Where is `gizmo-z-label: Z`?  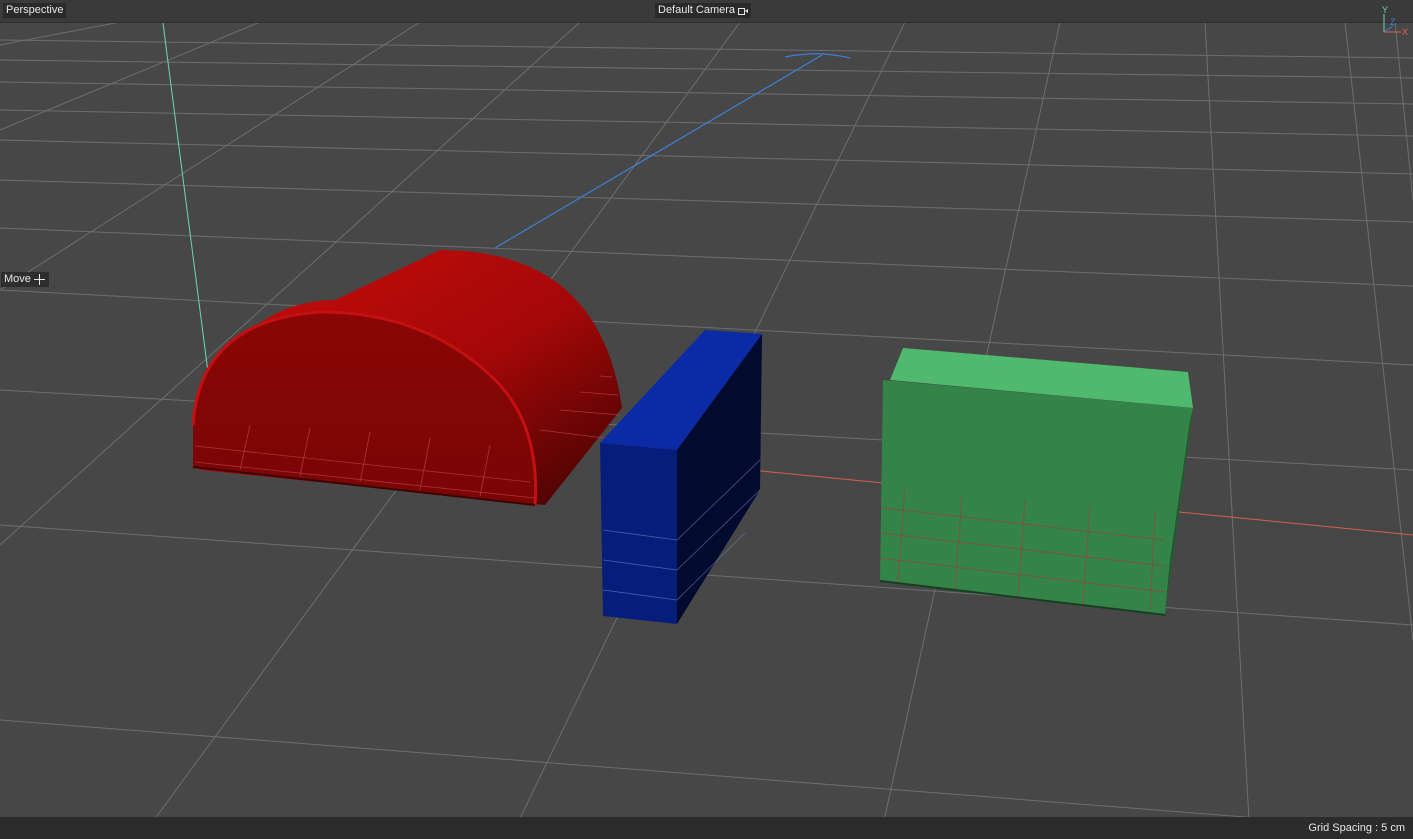 gizmo-z-label: Z is located at coordinates (1393, 22).